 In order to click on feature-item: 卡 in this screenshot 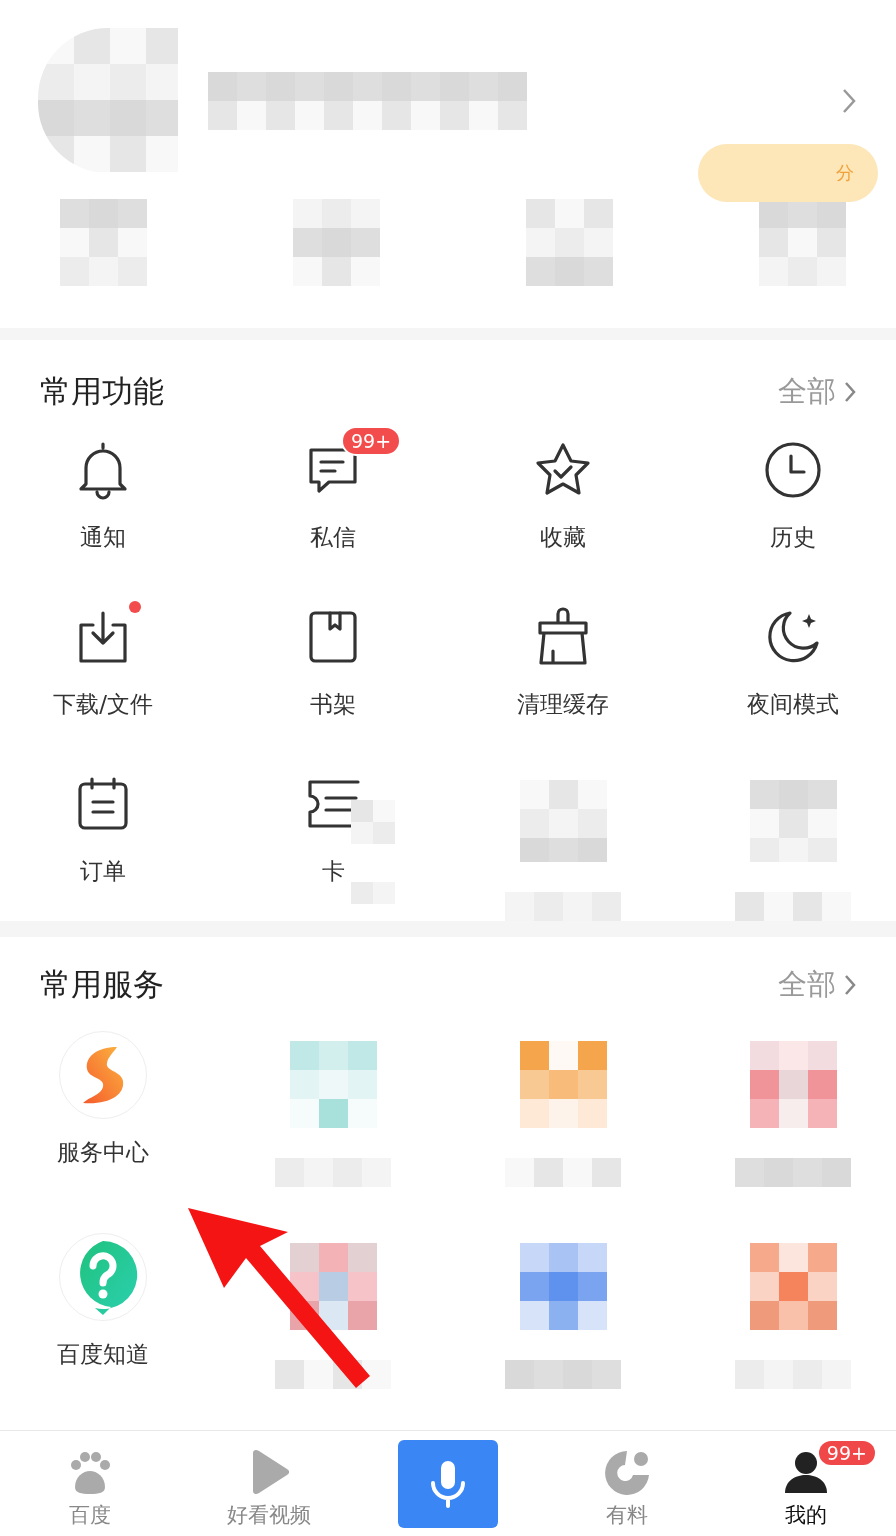, I will do `click(333, 837)`.